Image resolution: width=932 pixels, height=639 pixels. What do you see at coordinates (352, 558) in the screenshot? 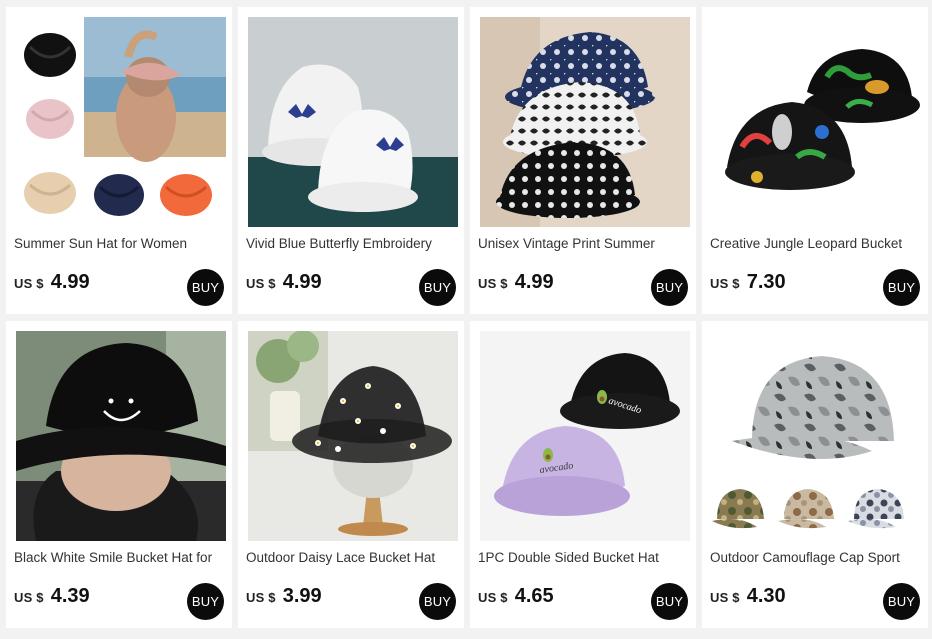
I see `product-title: Outdoor Daisy Lace Bucket Hat` at bounding box center [352, 558].